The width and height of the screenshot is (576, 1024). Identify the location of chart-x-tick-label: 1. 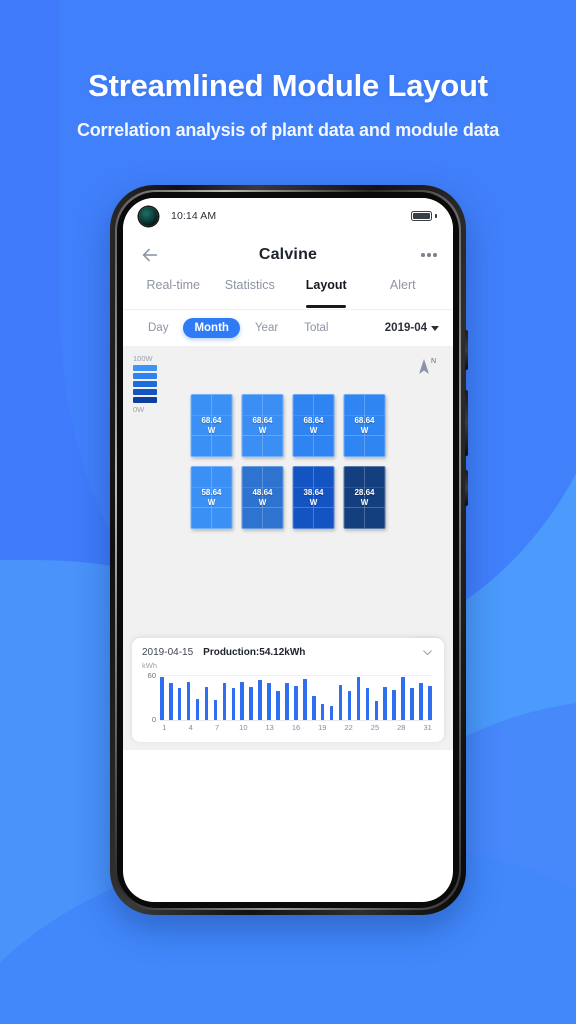
(164, 727).